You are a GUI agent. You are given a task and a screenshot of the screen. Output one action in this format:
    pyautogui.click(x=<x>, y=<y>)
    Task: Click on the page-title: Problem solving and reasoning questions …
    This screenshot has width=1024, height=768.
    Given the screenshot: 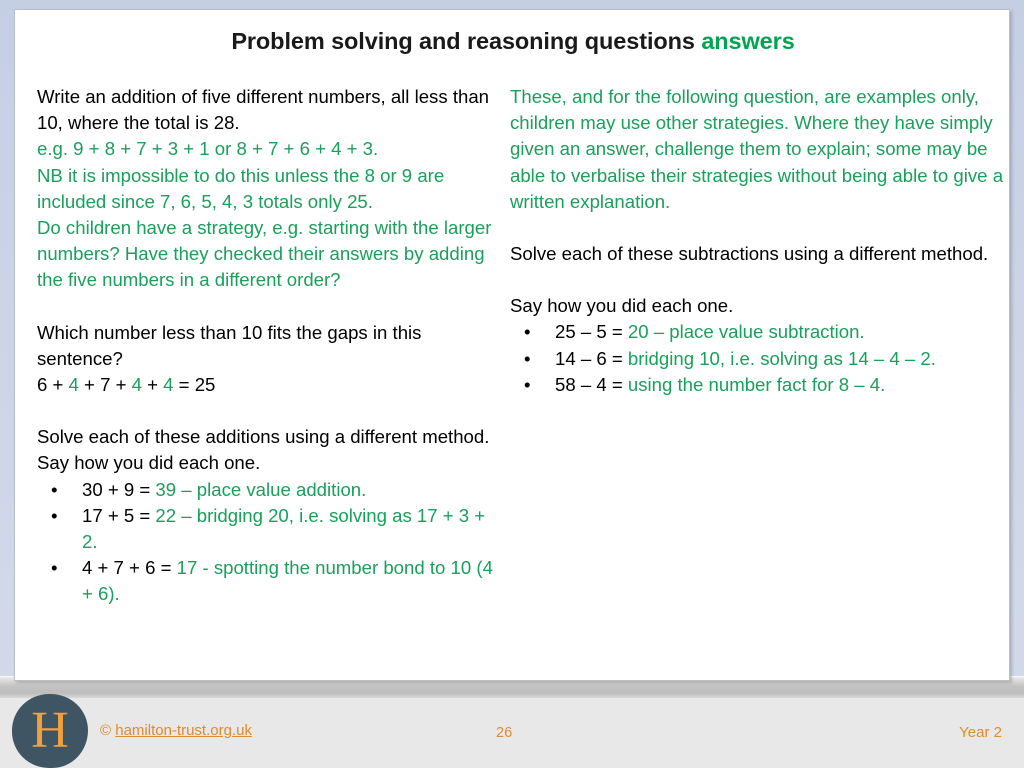 What is the action you would take?
    pyautogui.click(x=513, y=41)
    